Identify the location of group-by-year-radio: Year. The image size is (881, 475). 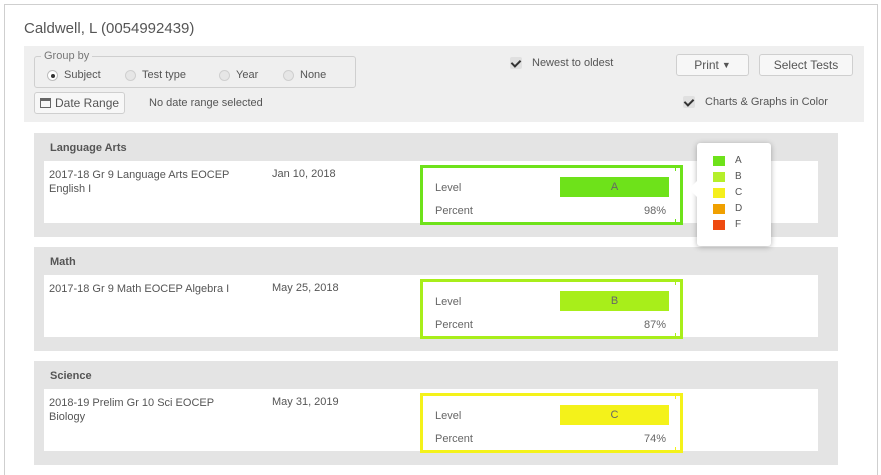
(238, 75).